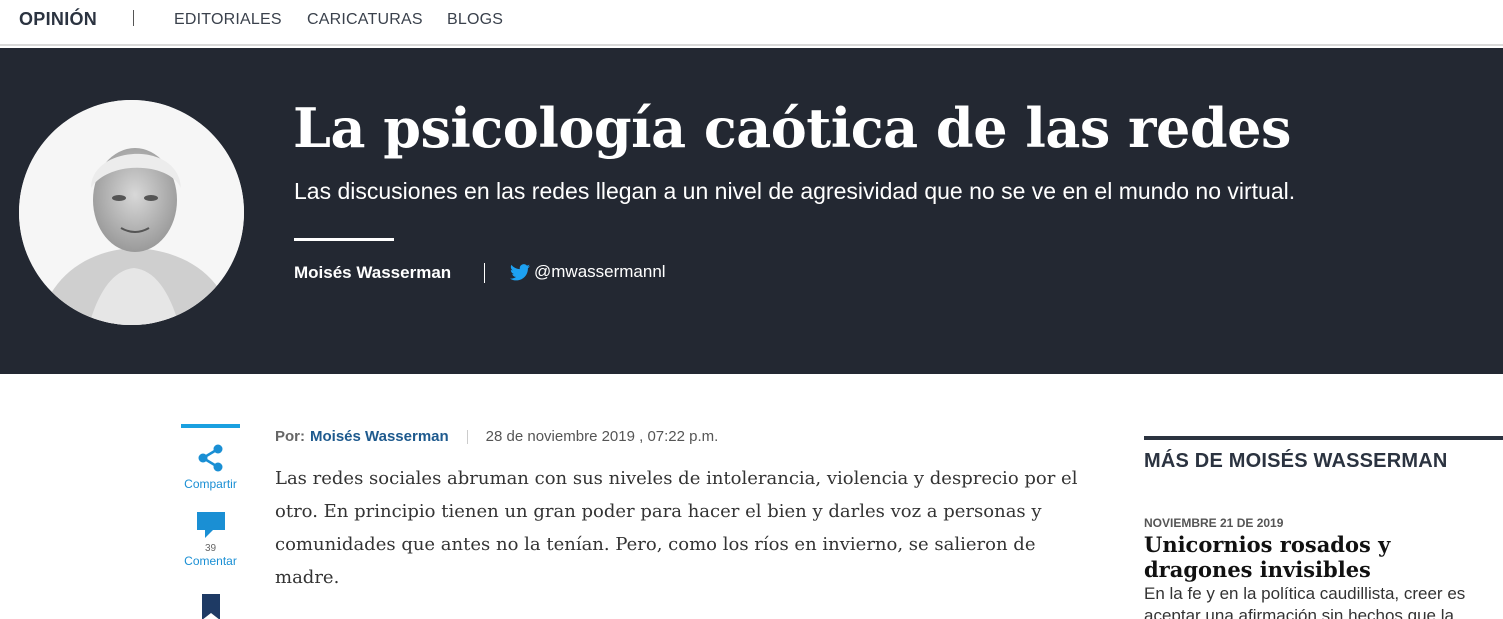 The width and height of the screenshot is (1503, 619). I want to click on share-button: Compartir, so click(210, 466).